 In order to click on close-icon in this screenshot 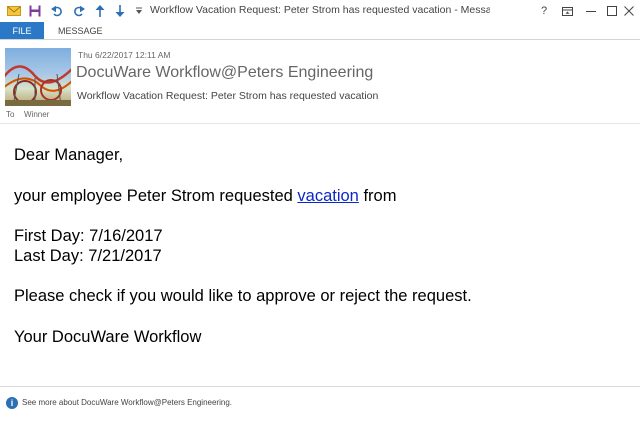, I will do `click(629, 11)`.